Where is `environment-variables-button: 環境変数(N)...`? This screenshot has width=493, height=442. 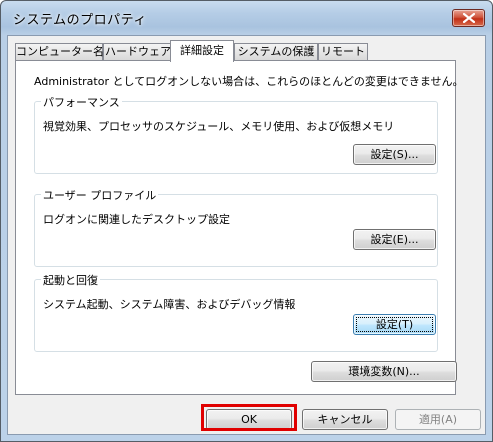
environment-variables-button: 環境変数(N)... is located at coordinates (384, 371).